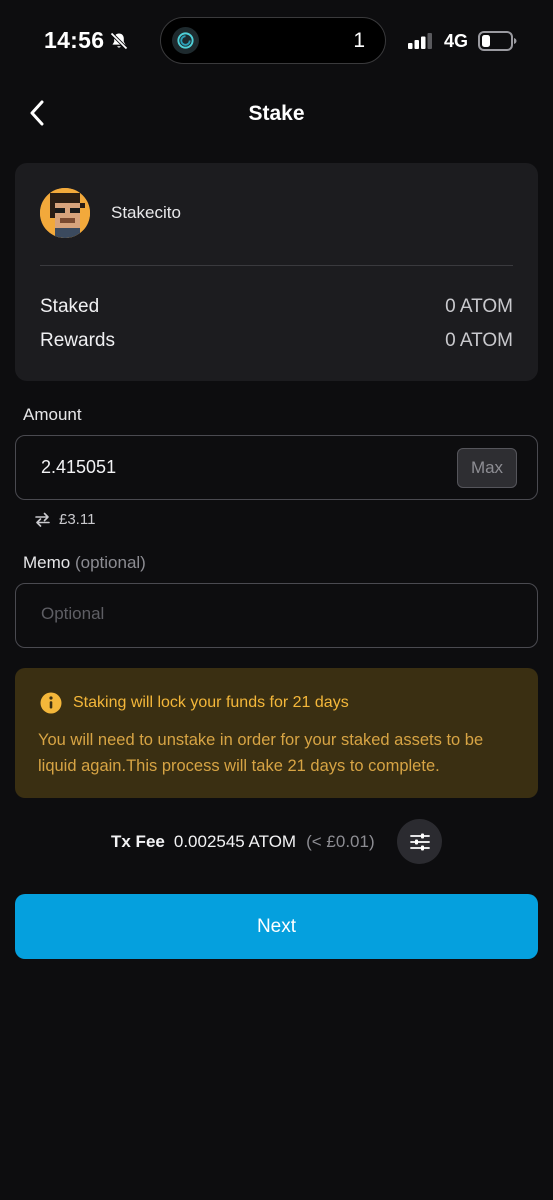 The width and height of the screenshot is (553, 1200). I want to click on validator-name: Stakecito, so click(146, 212).